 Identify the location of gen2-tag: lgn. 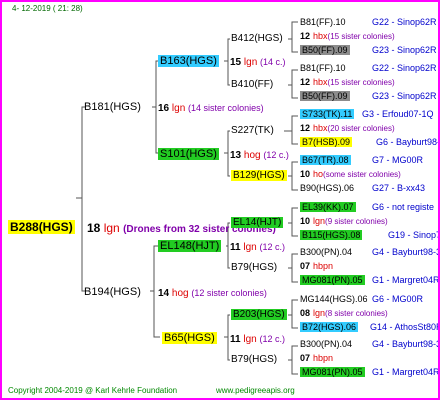
(250, 62).